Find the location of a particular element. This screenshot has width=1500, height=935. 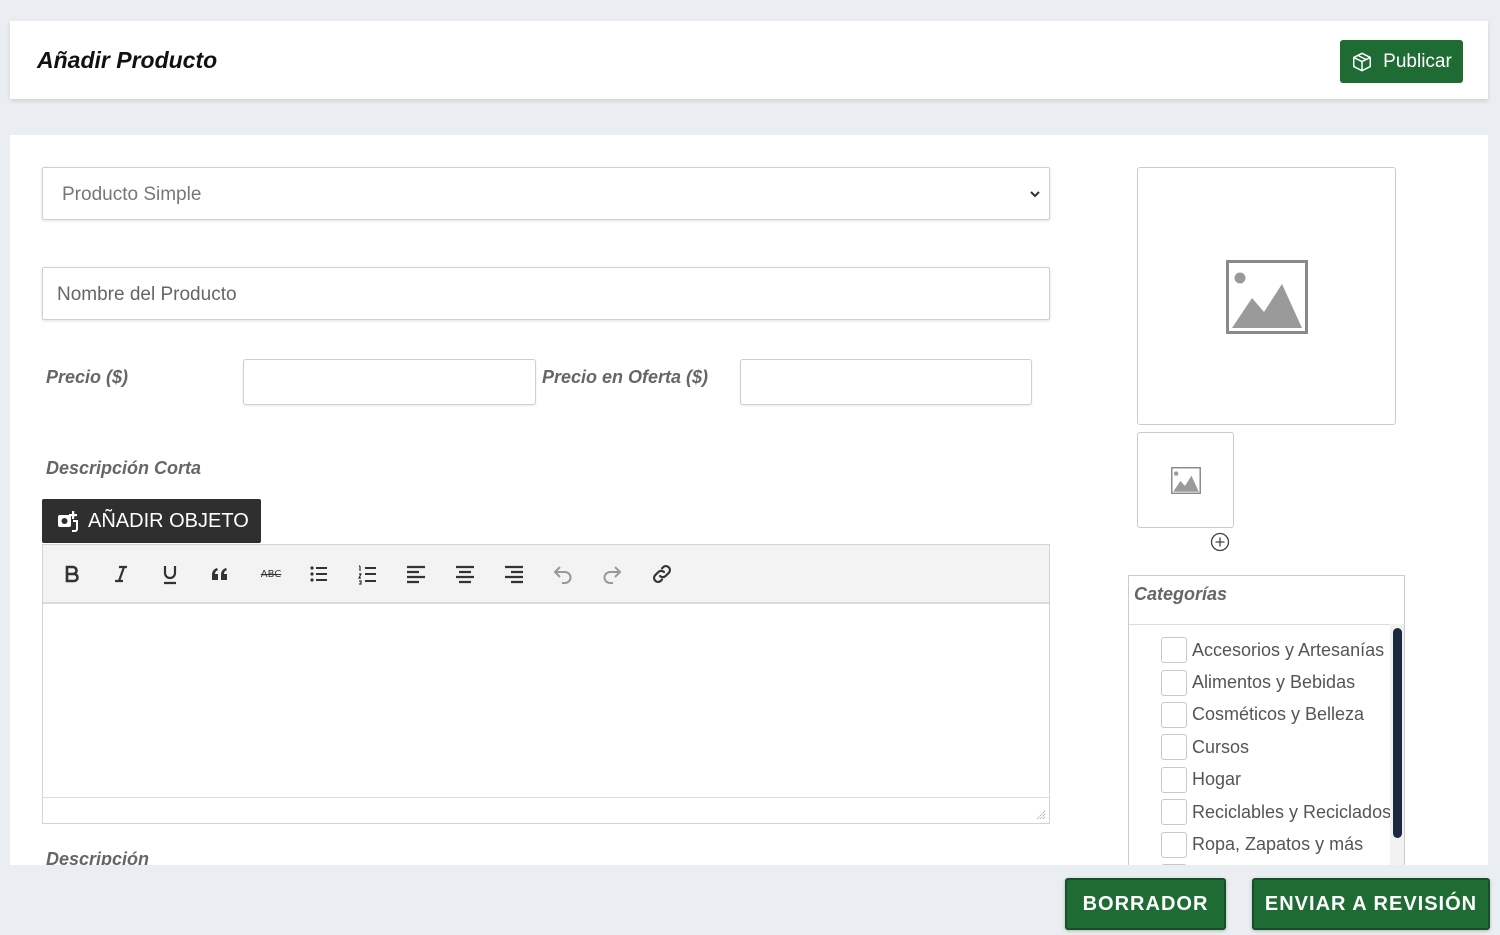

category-label: Ropa, Zapatos y más is located at coordinates (1278, 844).